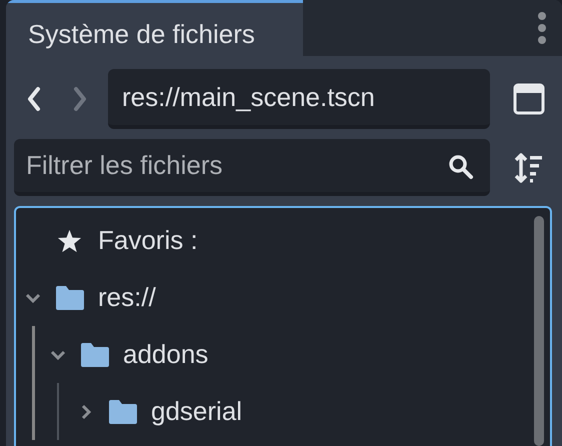 This screenshot has width=562, height=446. I want to click on tree-item: addons, so click(292, 354).